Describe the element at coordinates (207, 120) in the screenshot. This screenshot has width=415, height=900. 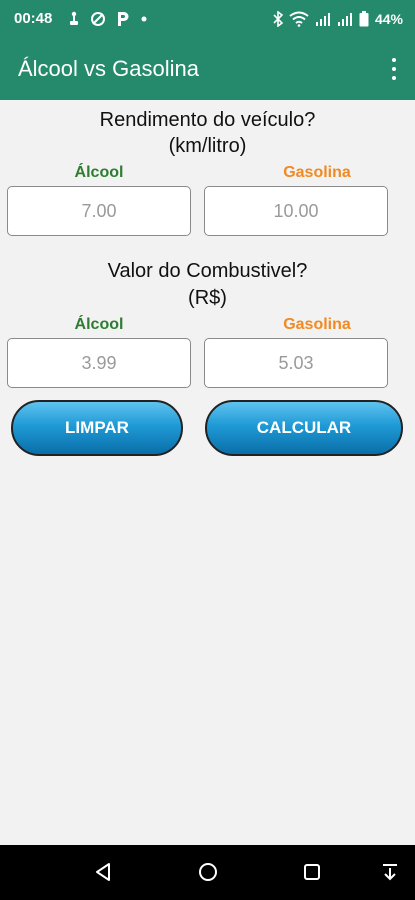
I see `rendimento-title: Rendimento do veículo?` at that location.